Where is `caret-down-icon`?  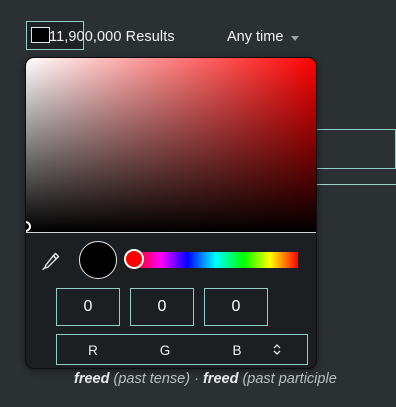 caret-down-icon is located at coordinates (295, 38).